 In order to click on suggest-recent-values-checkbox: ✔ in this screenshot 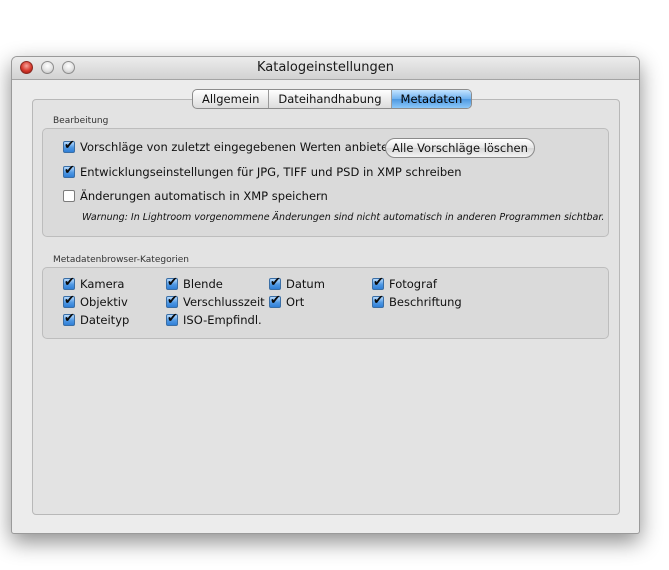, I will do `click(69, 145)`.